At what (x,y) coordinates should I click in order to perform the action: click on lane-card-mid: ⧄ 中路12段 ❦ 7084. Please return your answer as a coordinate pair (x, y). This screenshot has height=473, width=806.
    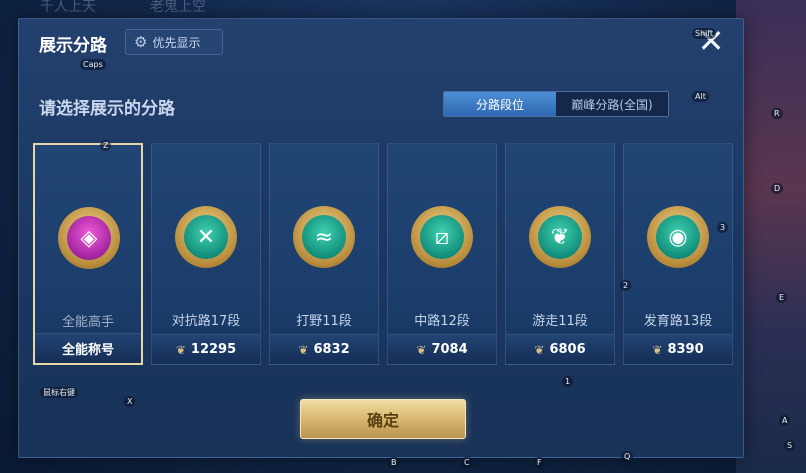
    Looking at the image, I should click on (442, 254).